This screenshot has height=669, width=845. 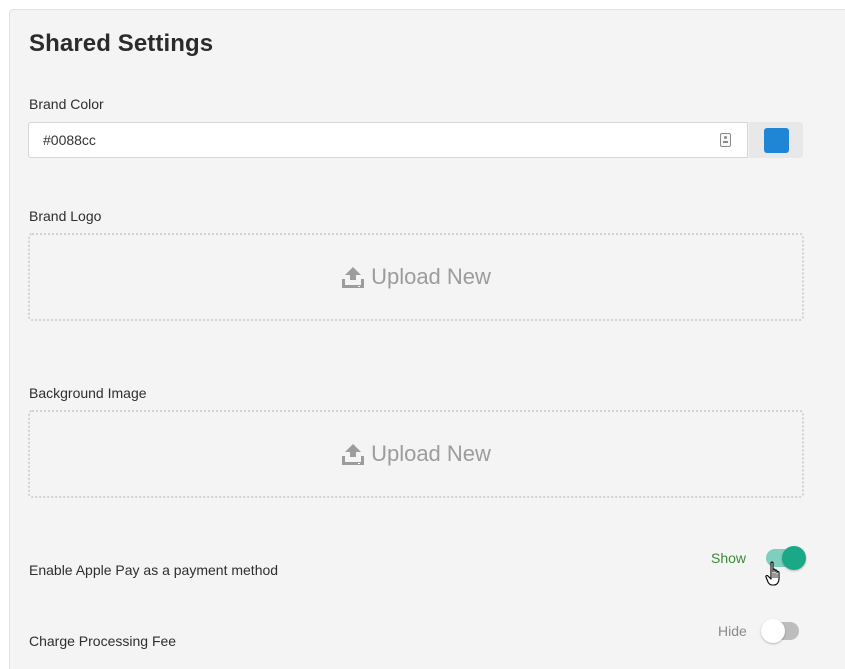 I want to click on hand-pointer-icon, so click(x=772, y=573).